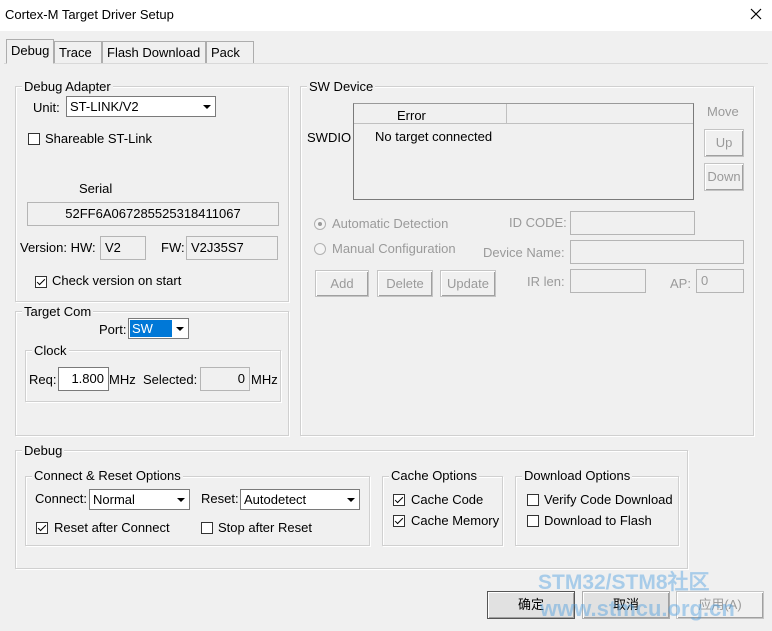 This screenshot has width=772, height=631. What do you see at coordinates (207, 528) in the screenshot?
I see `stop-after-reset-checkbox` at bounding box center [207, 528].